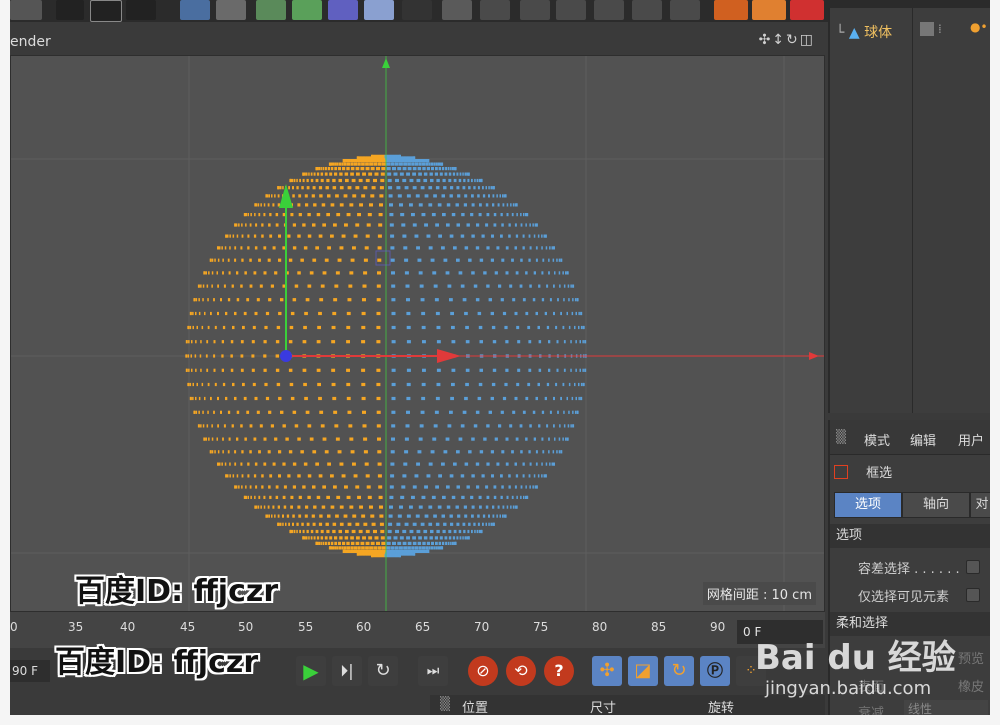  What do you see at coordinates (311, 671) in the screenshot?
I see `play-icon: ▶` at bounding box center [311, 671].